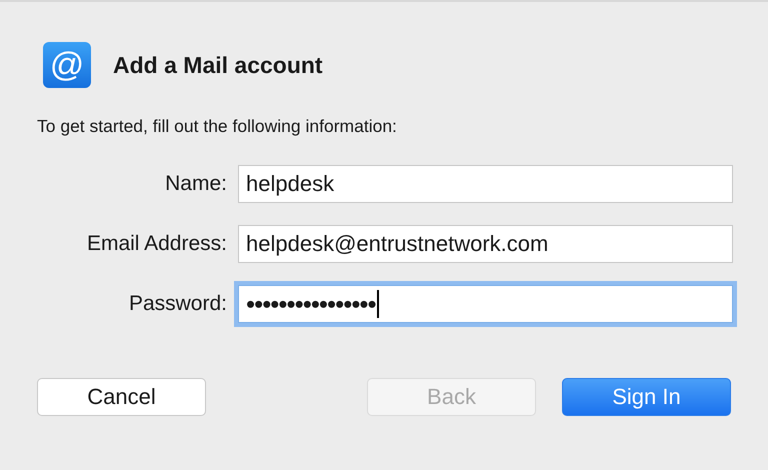  What do you see at coordinates (485, 184) in the screenshot?
I see `input-field: helpdesk` at bounding box center [485, 184].